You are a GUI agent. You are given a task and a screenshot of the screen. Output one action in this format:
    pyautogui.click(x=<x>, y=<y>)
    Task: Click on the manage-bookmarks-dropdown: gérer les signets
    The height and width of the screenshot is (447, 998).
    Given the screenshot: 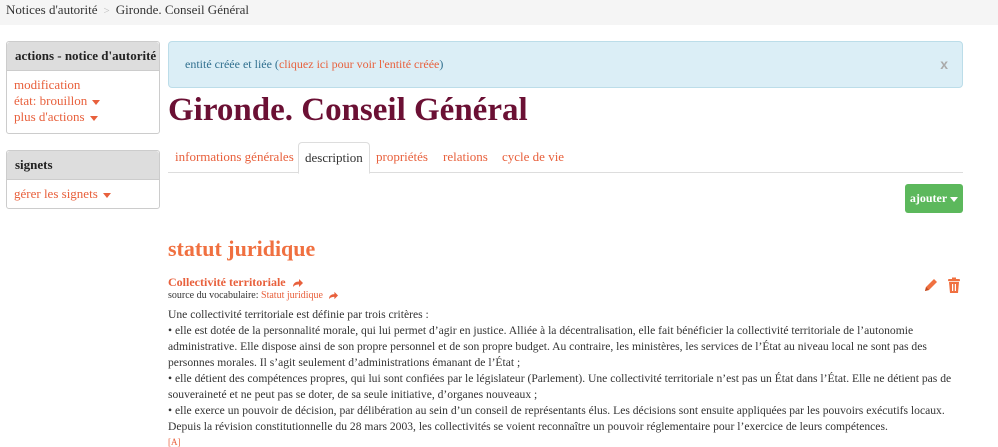 What is the action you would take?
    pyautogui.click(x=83, y=194)
    